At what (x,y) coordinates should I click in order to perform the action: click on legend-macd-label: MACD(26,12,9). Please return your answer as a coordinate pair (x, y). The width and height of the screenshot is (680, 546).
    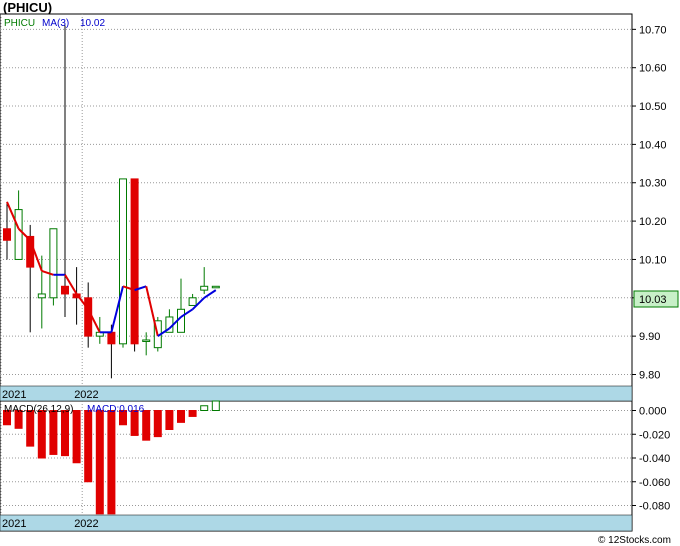
    Looking at the image, I should click on (38, 409).